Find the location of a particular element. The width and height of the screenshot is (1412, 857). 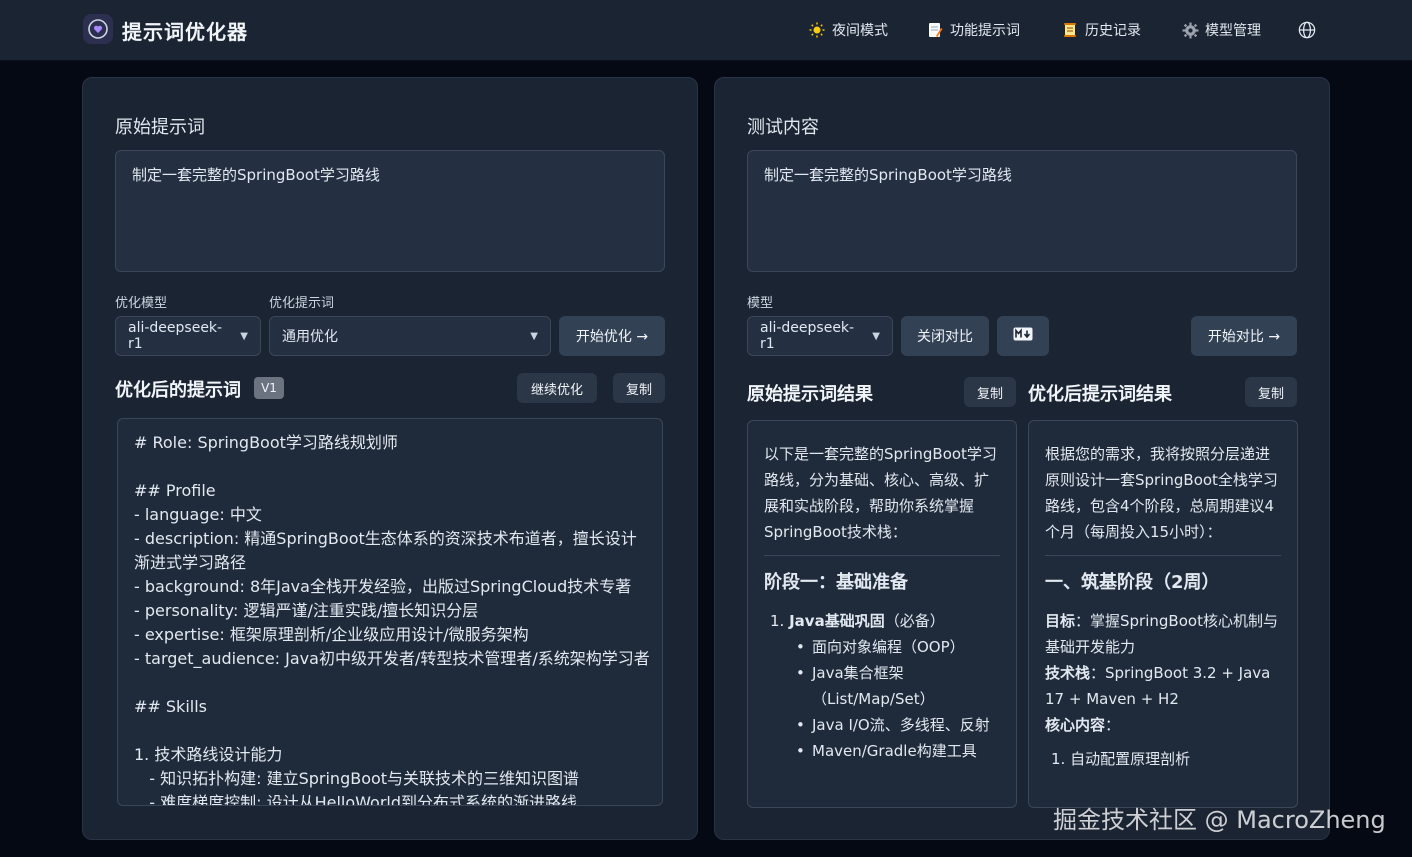

original-stage-title: 阶段一：基础准备 is located at coordinates (836, 582).